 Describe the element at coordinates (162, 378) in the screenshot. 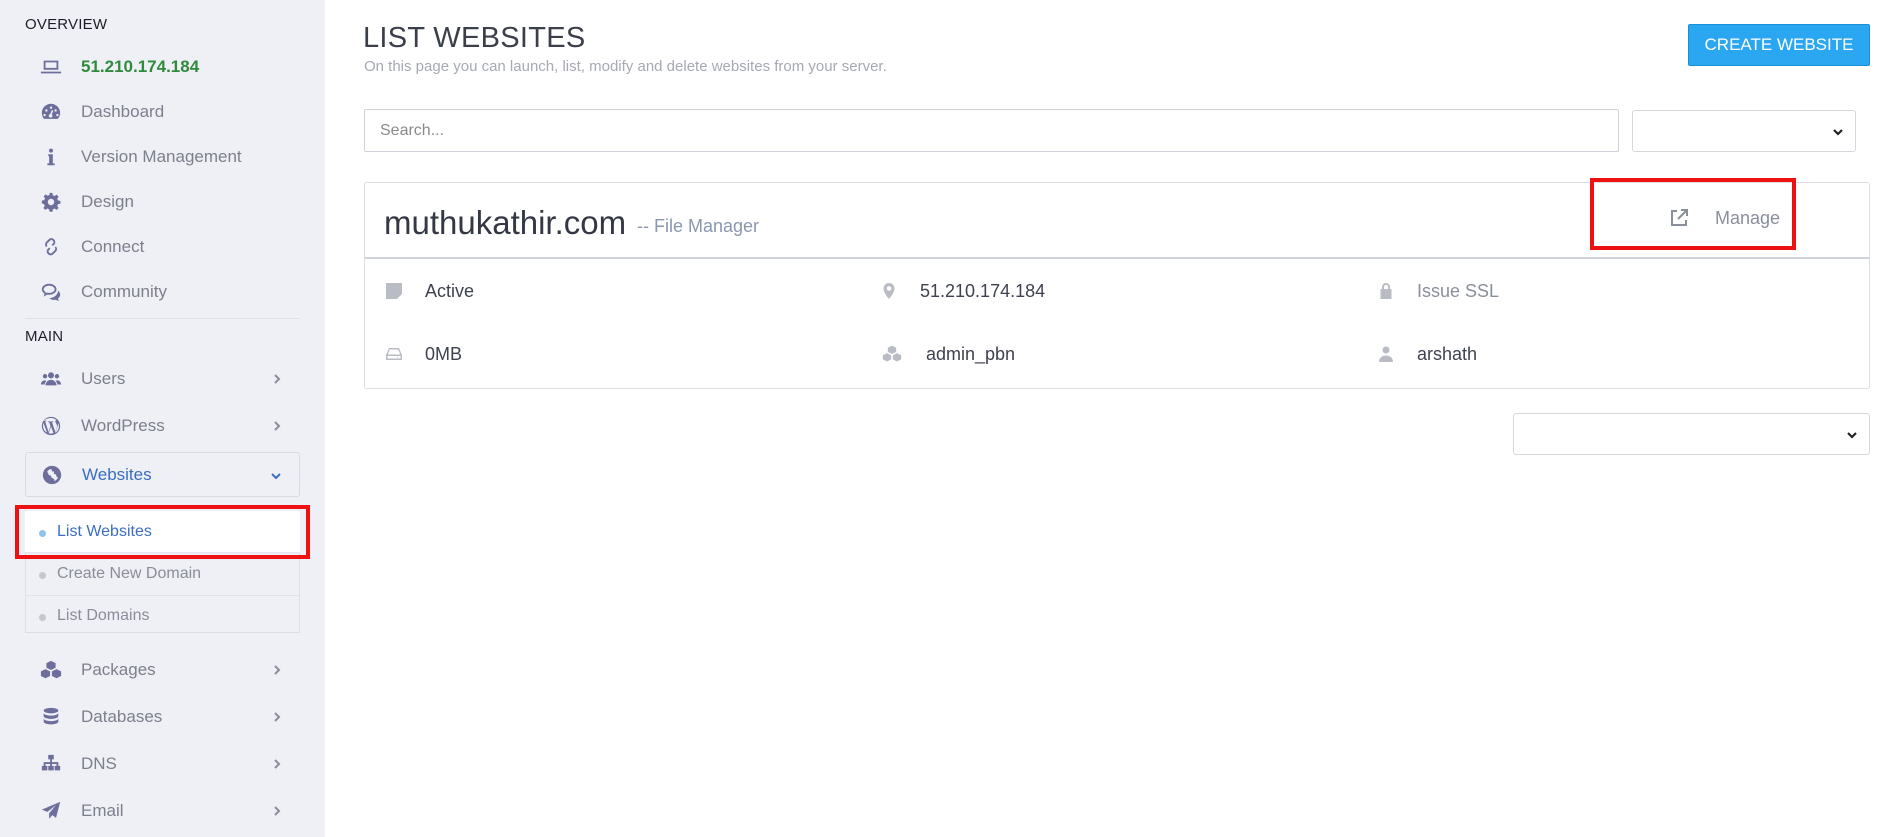

I see `sidebar-item-users: Users` at that location.